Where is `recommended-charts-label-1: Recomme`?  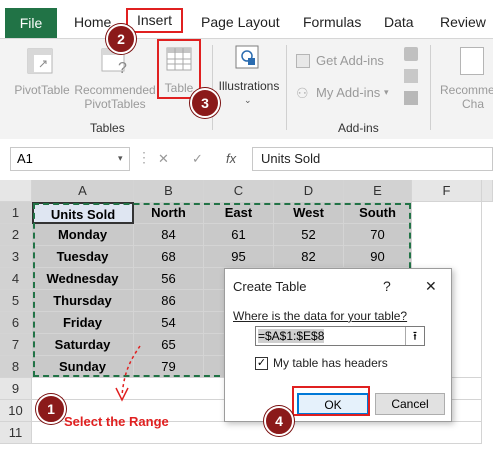
recommended-charts-label-1: Recomme is located at coordinates (466, 90).